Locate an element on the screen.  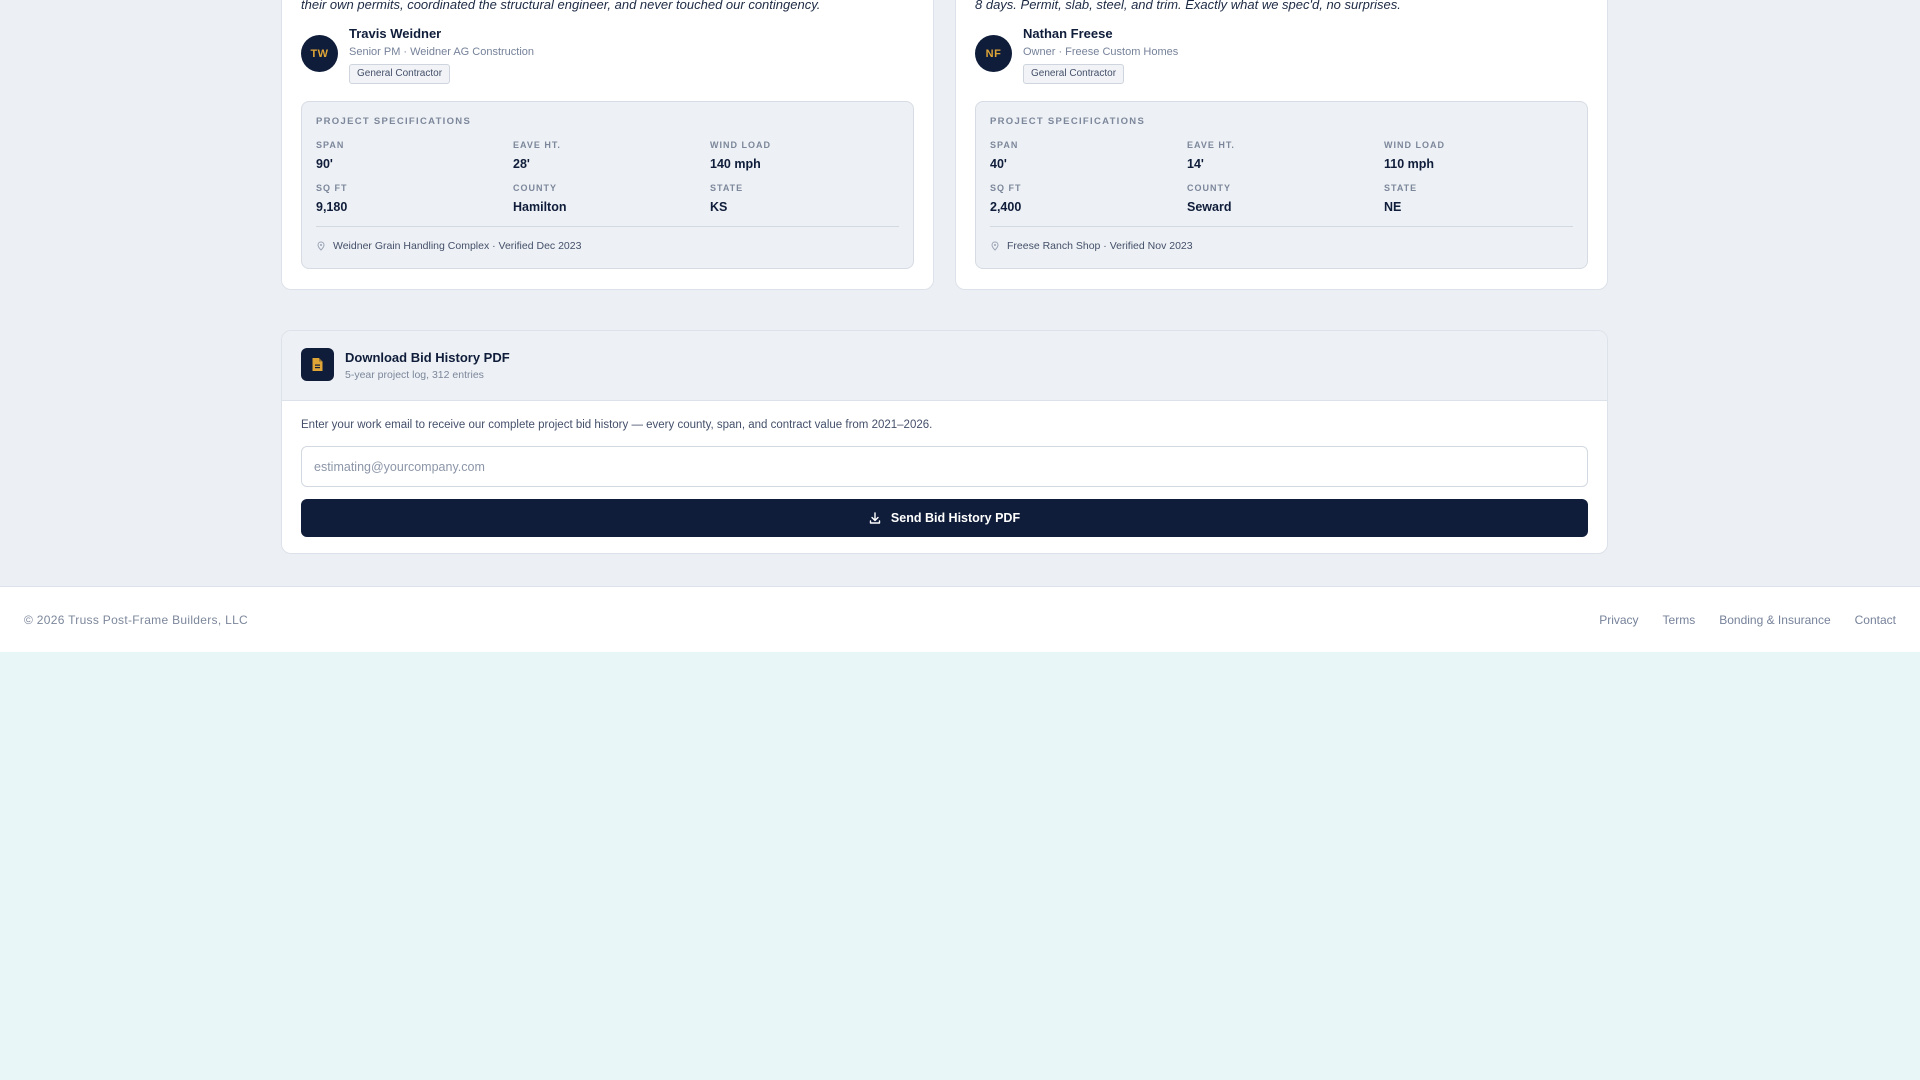
spec-eave-height: EAVE HT. 28' is located at coordinates (537, 155).